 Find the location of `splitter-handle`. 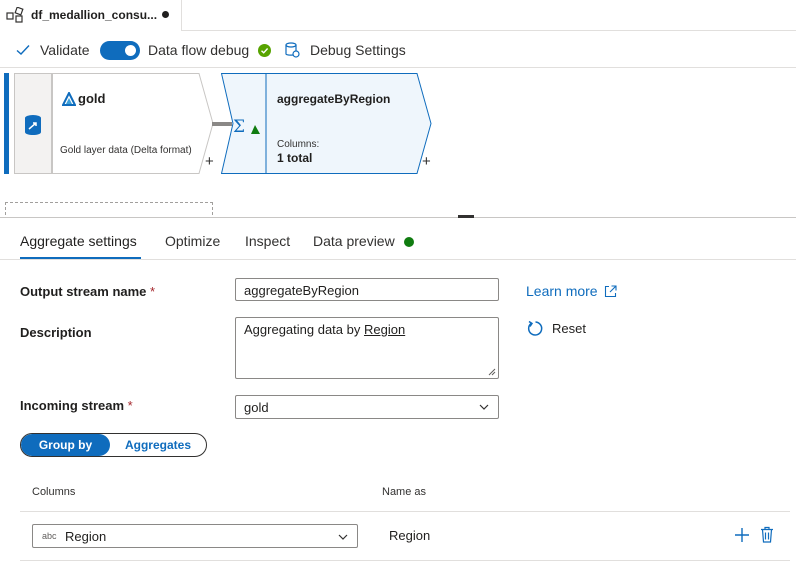

splitter-handle is located at coordinates (466, 216).